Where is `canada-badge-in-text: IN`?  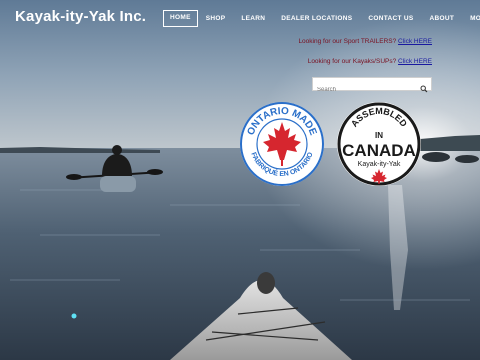
canada-badge-in-text: IN is located at coordinates (379, 135).